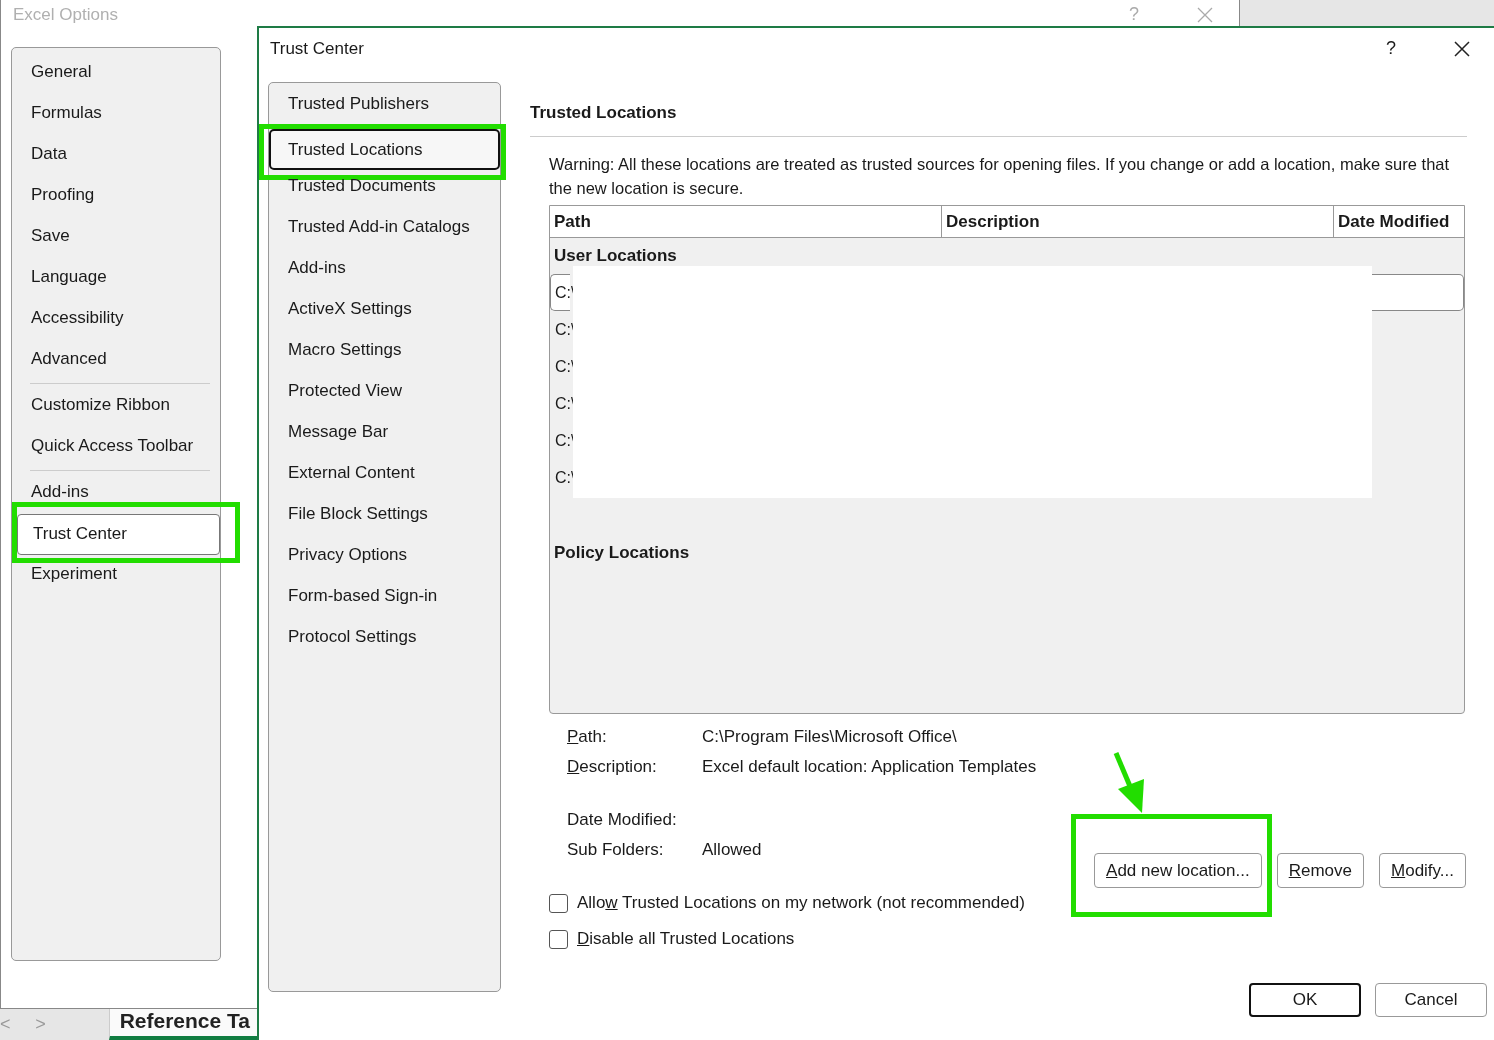 The image size is (1494, 1040). I want to click on dialog-button: Cancel, so click(1431, 1000).